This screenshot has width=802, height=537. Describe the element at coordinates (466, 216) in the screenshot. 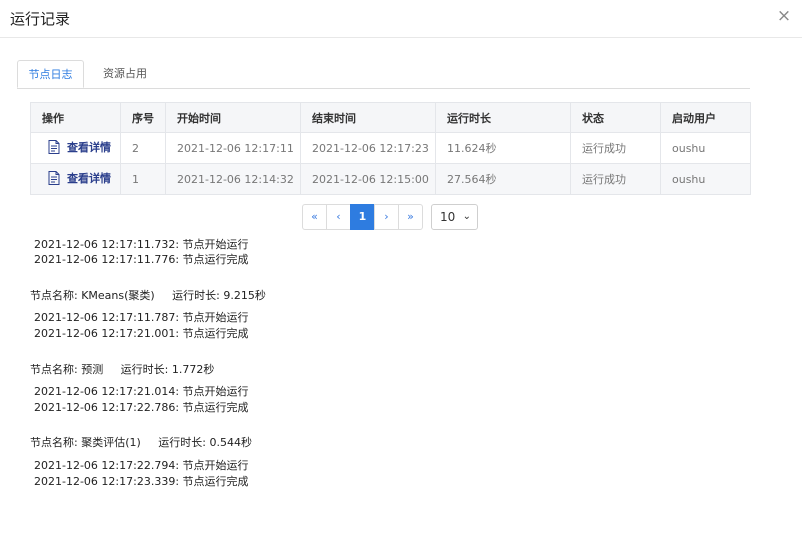

I see `chevron-down-icon: ⌄` at that location.